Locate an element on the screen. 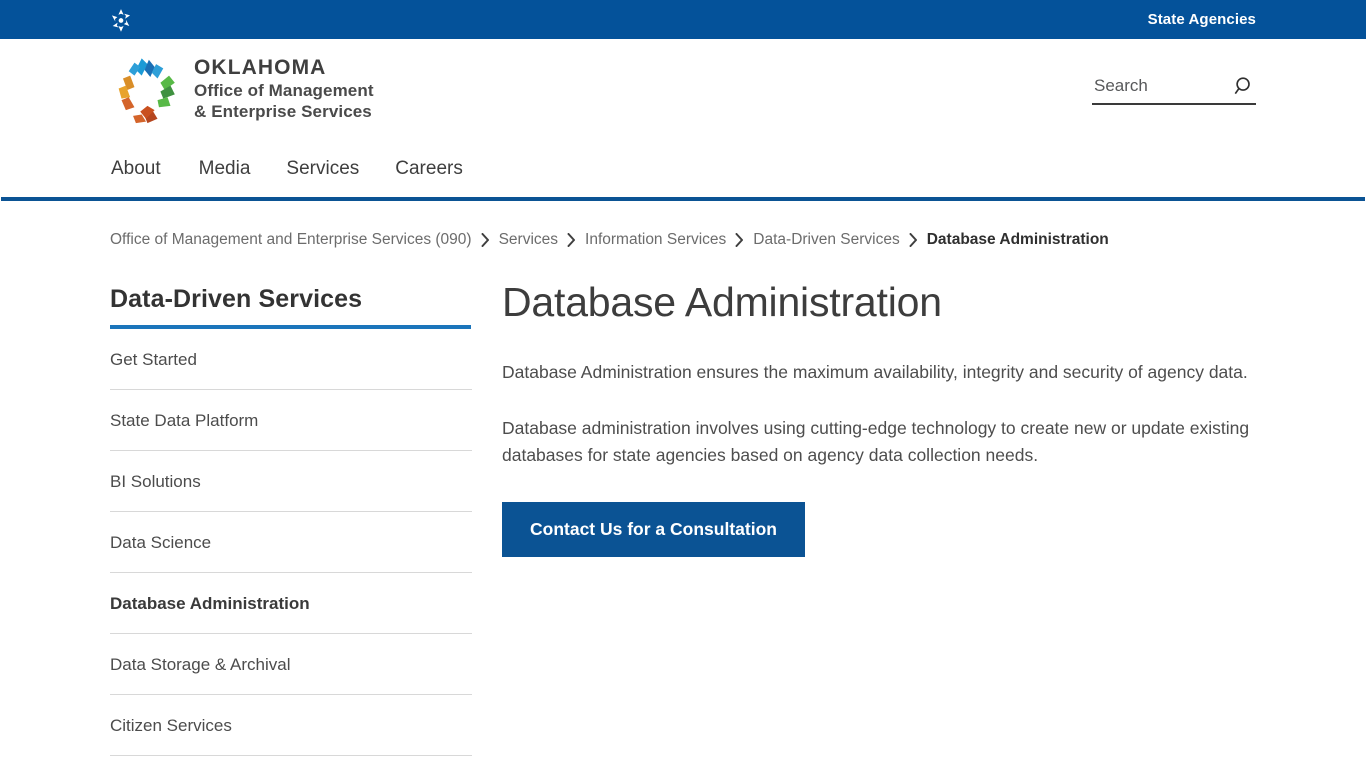  sidebar-item-database-administration: Database Administration is located at coordinates (291, 603).